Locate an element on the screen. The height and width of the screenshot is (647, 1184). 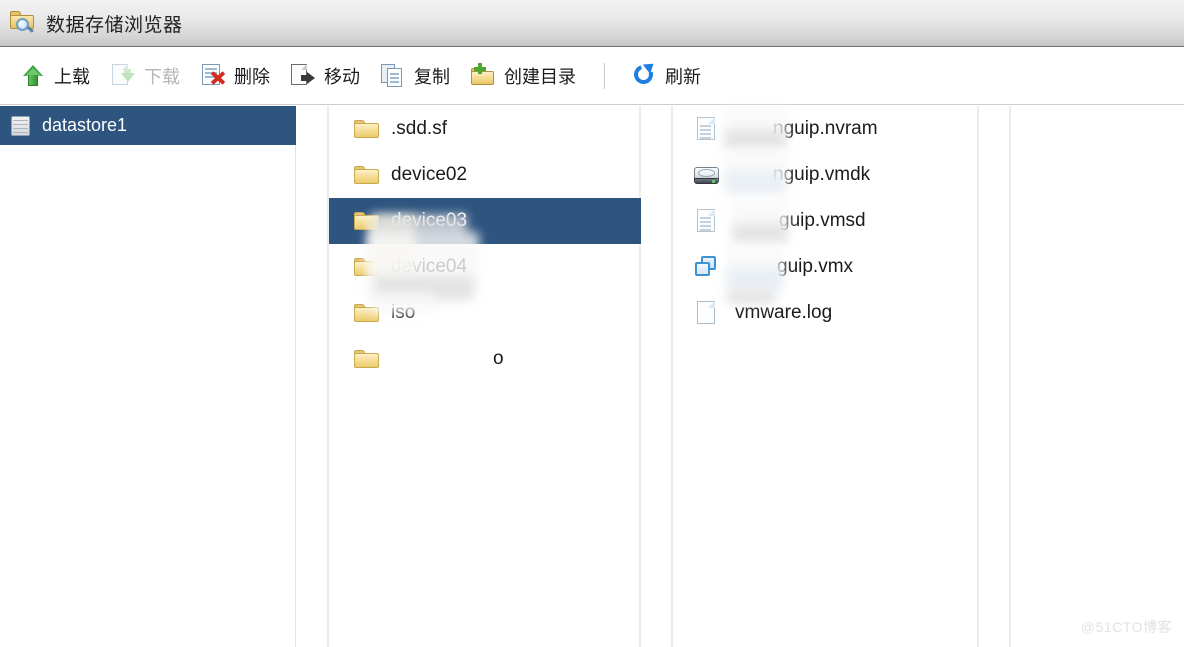
copy-button: 复制 is located at coordinates (415, 76).